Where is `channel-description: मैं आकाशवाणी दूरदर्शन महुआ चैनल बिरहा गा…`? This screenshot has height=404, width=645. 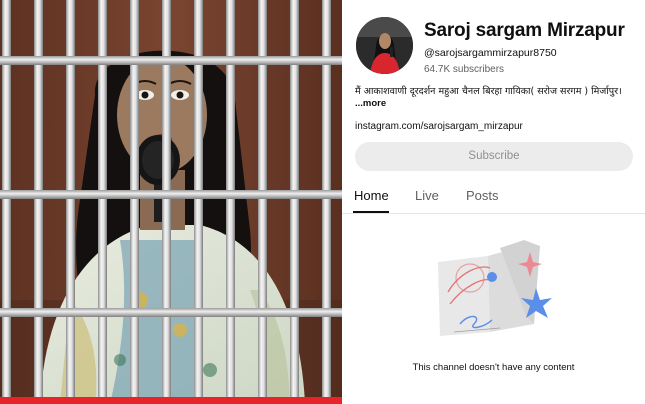
channel-description: मैं आकाशवाणी दूरदर्शन महुआ चैनल बिरहा गा… is located at coordinates (495, 98).